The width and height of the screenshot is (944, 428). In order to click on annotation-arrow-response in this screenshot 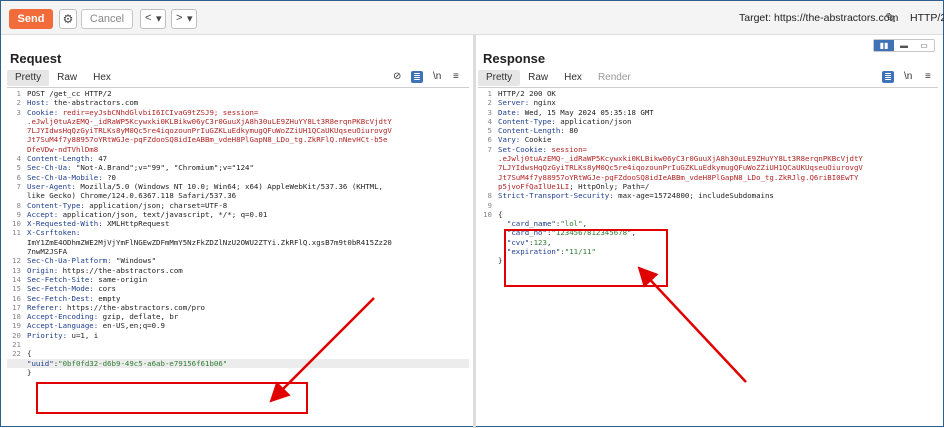, I will do `click(692, 324)`.